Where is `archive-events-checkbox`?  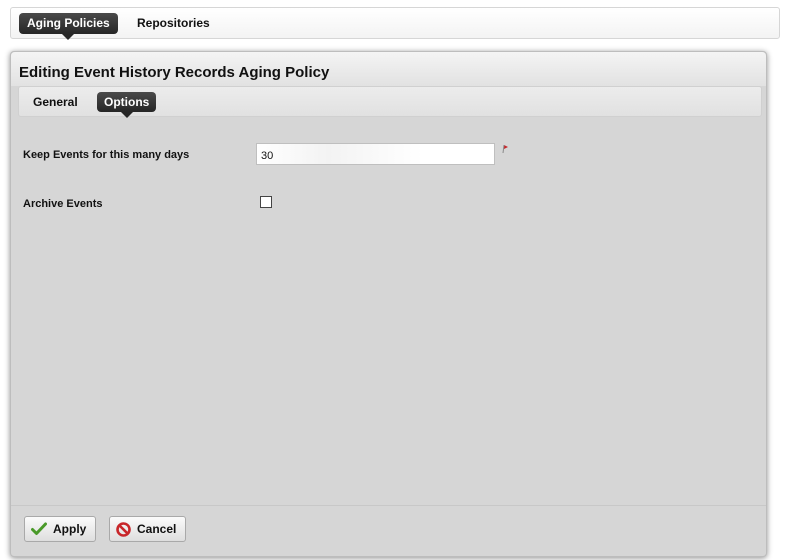
archive-events-checkbox is located at coordinates (266, 202).